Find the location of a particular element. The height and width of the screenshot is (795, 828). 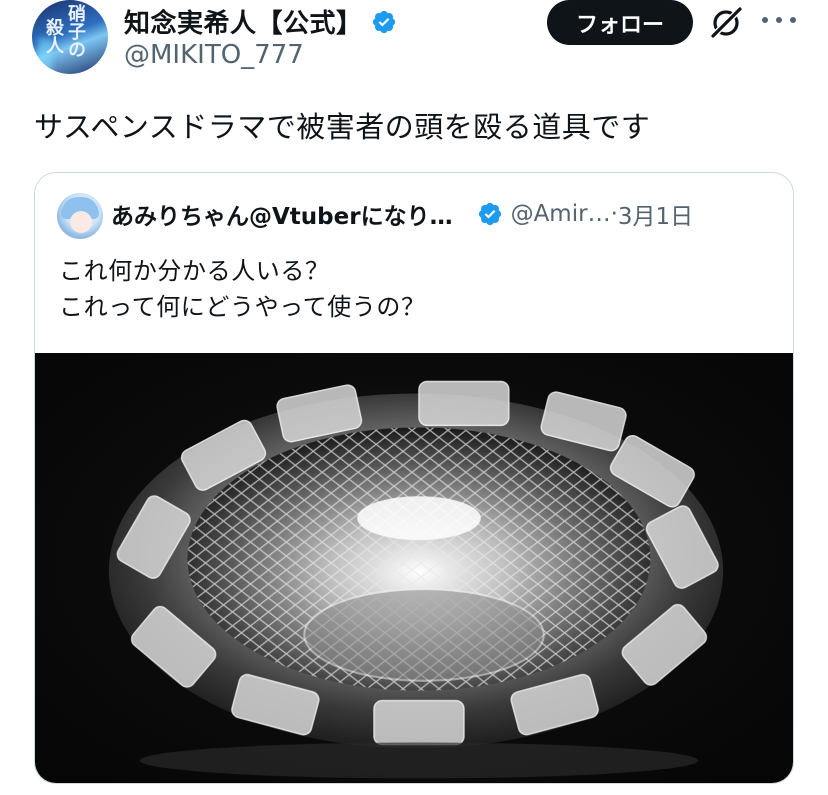

quoted-author-avatar is located at coordinates (80, 216).